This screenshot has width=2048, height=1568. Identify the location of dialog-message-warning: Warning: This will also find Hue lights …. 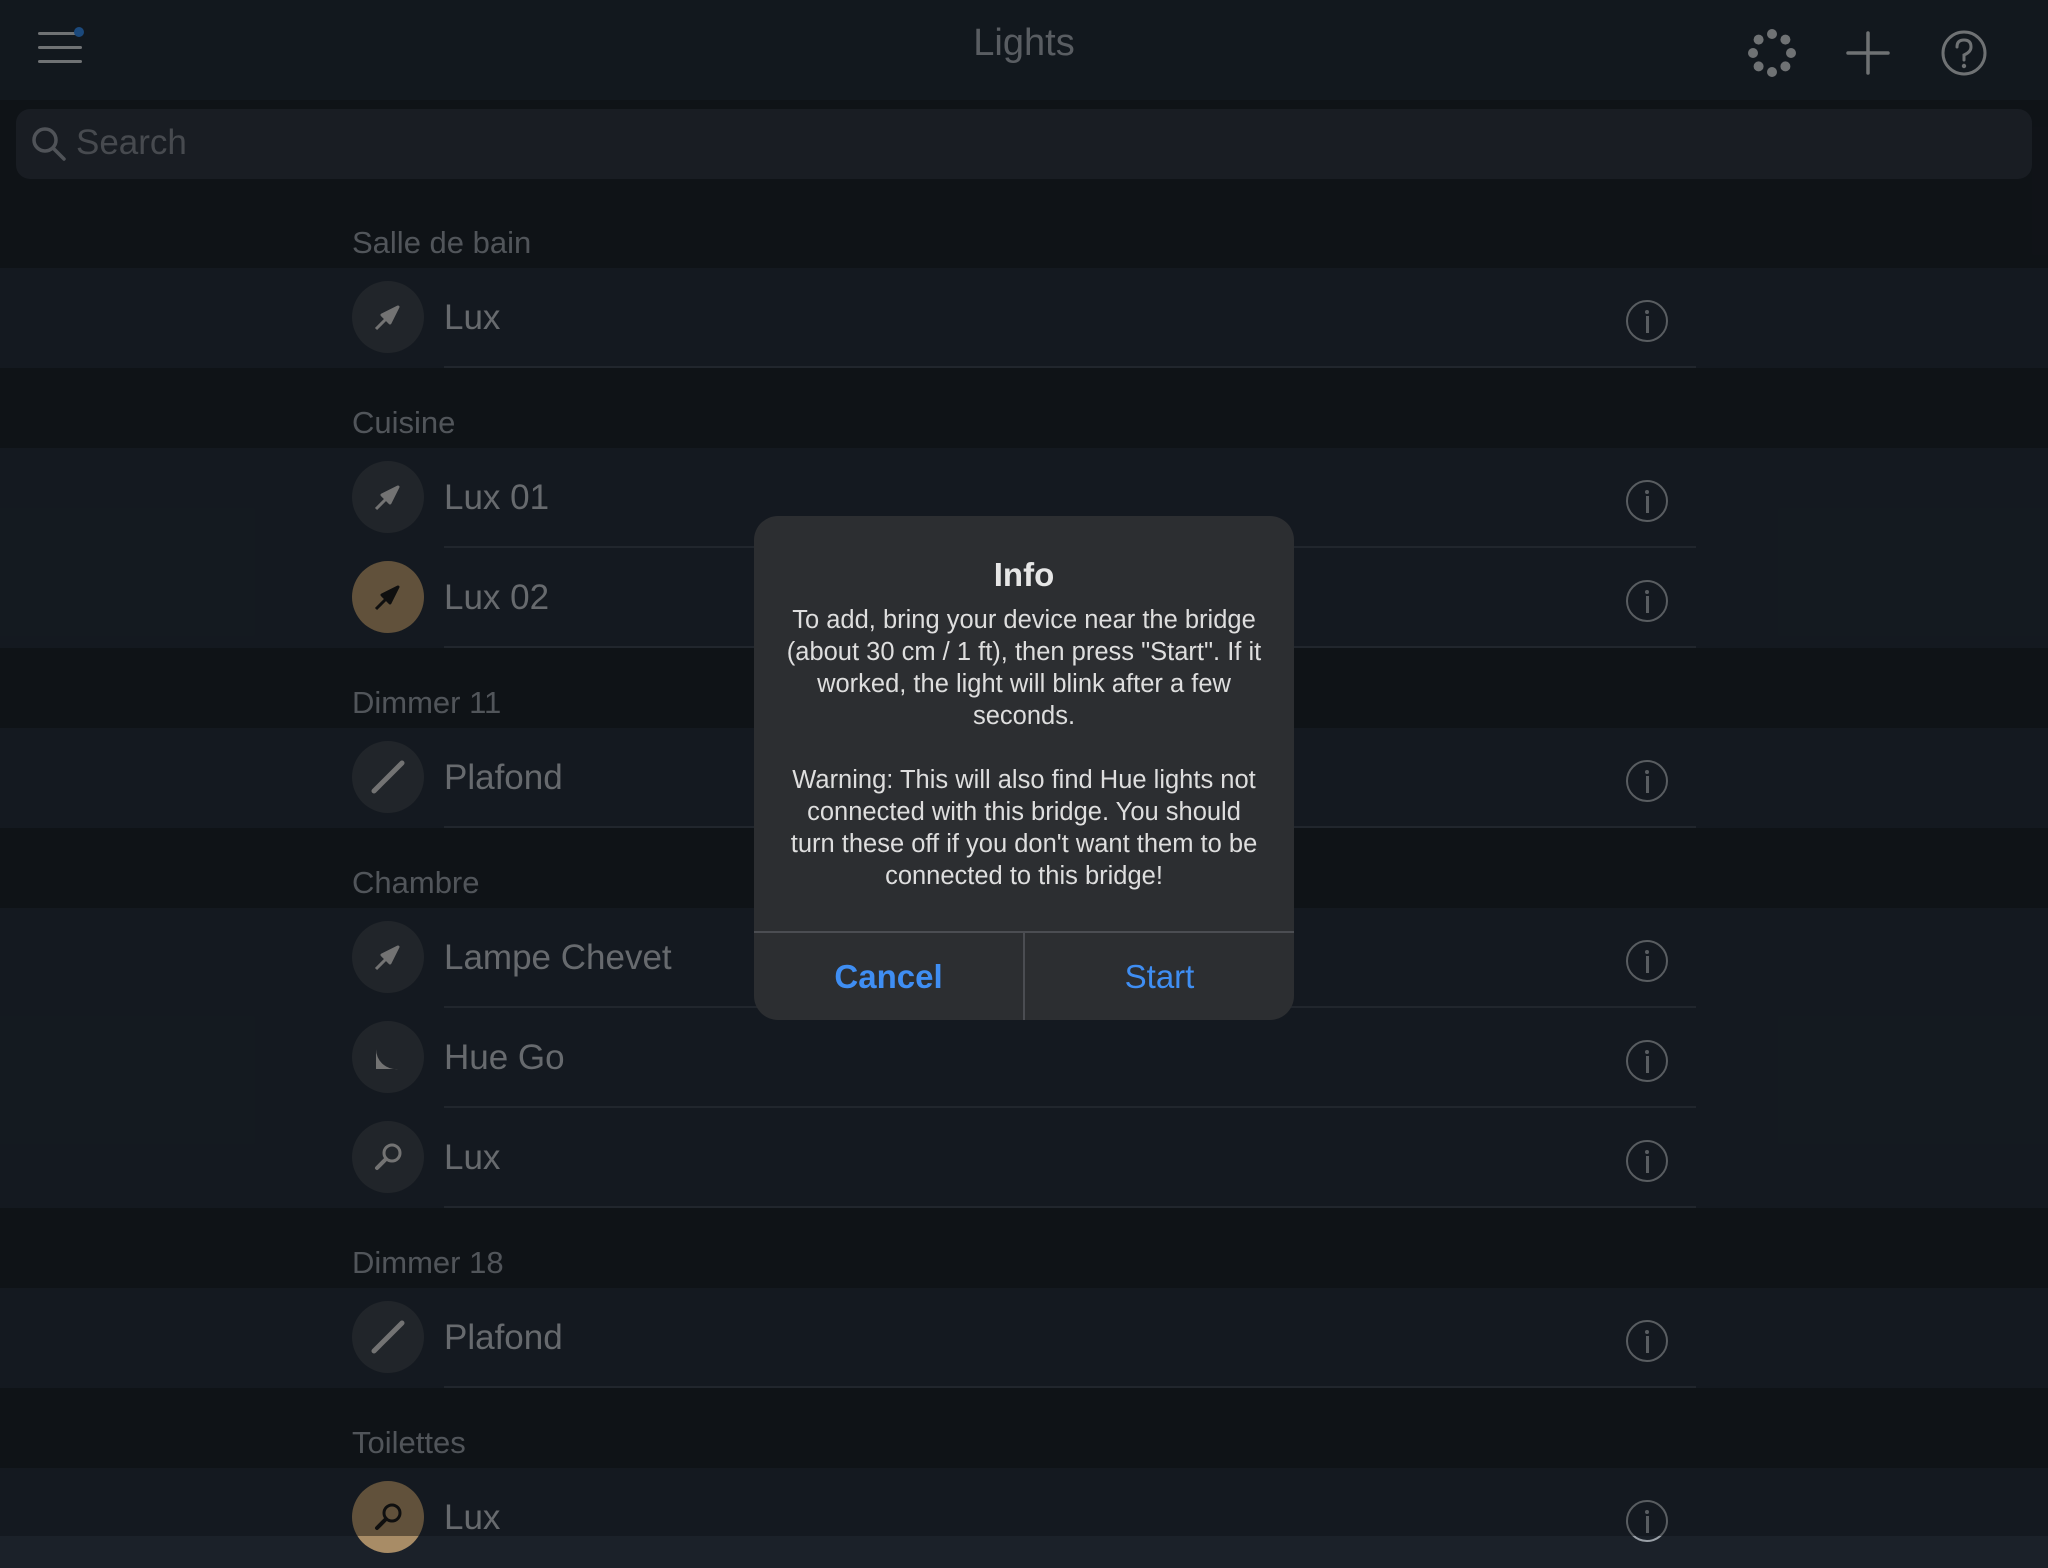
(1024, 828).